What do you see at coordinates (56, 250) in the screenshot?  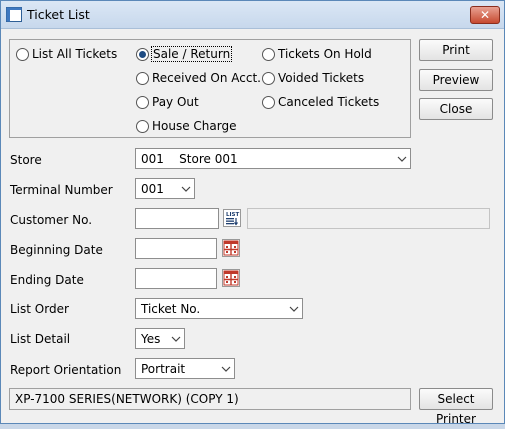 I see `beginning-date-label: Beginning Date` at bounding box center [56, 250].